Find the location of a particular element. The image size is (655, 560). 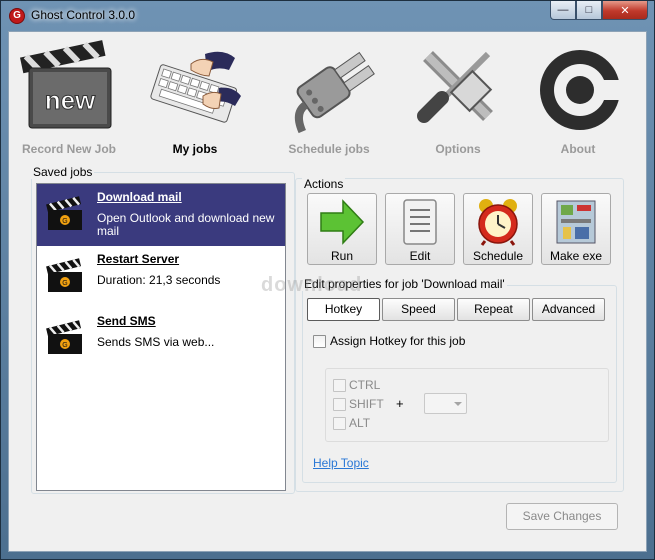

download-watermark: download is located at coordinates (312, 285).